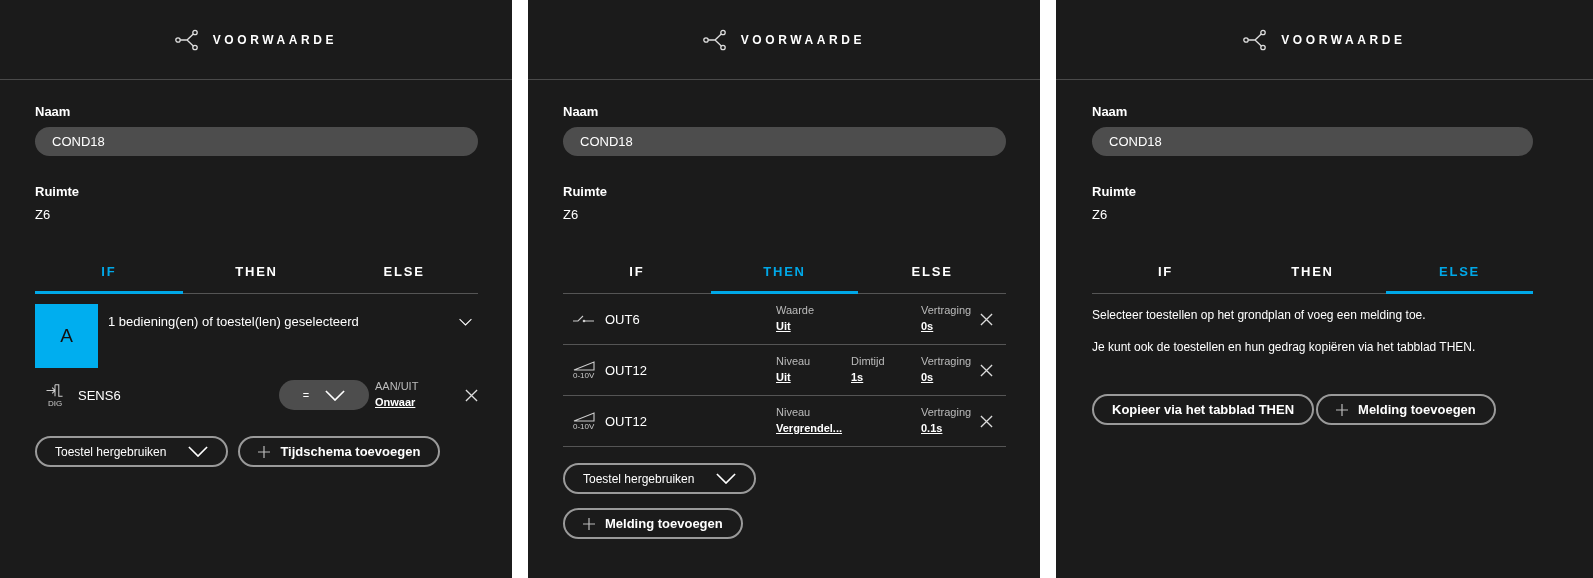  Describe the element at coordinates (584, 319) in the screenshot. I see `switch-icon` at that location.